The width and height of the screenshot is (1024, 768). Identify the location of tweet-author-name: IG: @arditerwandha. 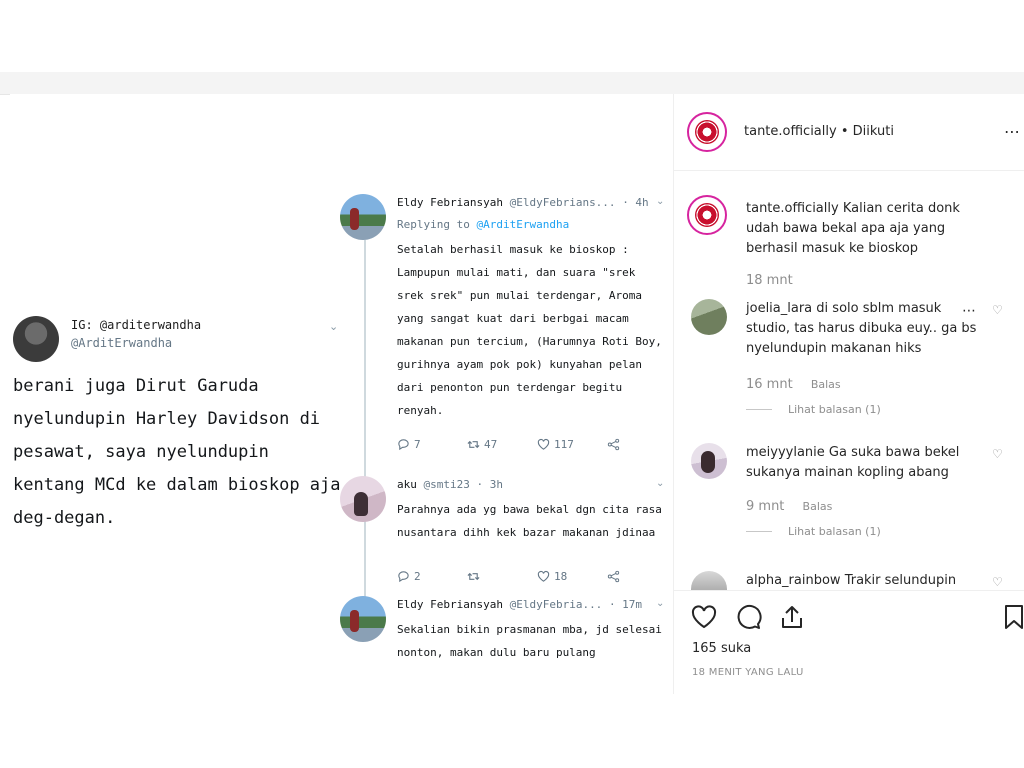
(136, 325).